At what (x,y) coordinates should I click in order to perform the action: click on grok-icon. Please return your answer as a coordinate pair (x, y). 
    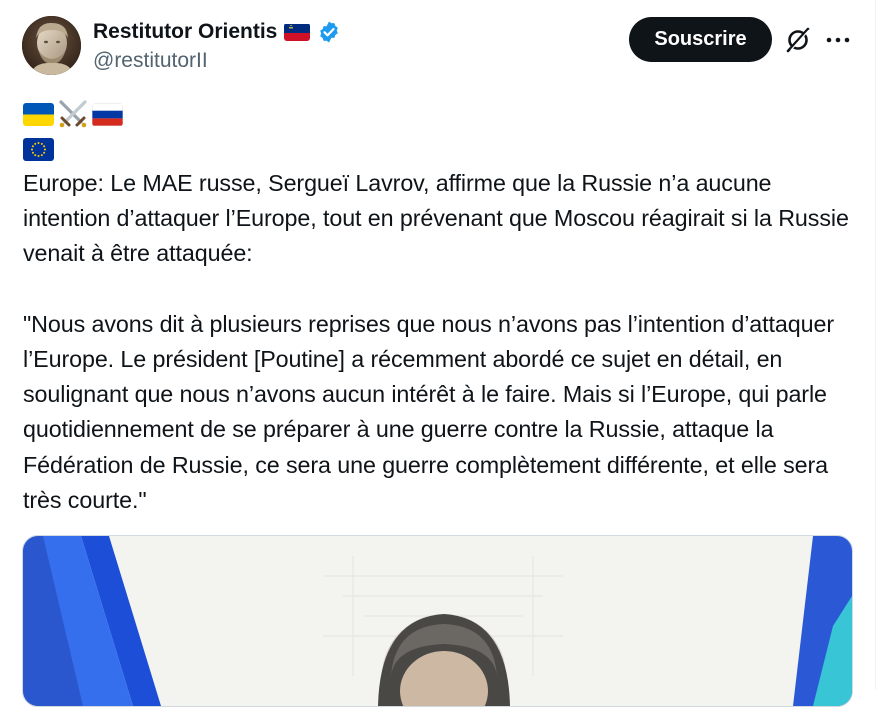
    Looking at the image, I should click on (798, 40).